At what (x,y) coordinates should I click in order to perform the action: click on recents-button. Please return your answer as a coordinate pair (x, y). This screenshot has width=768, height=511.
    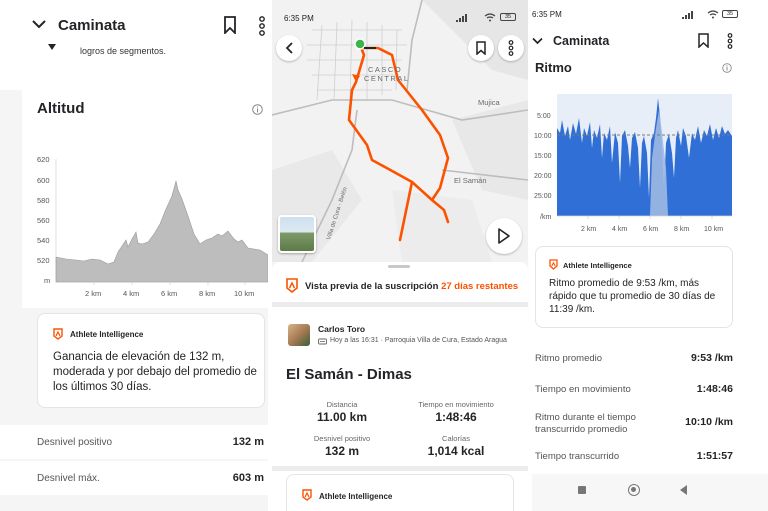
    Looking at the image, I should click on (582, 490).